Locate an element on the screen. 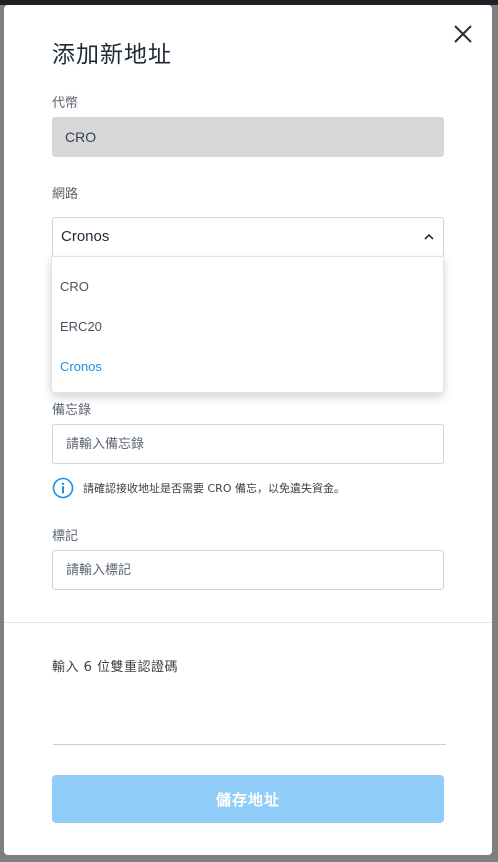 The image size is (498, 862). network-selected-value: Cronos is located at coordinates (85, 236).